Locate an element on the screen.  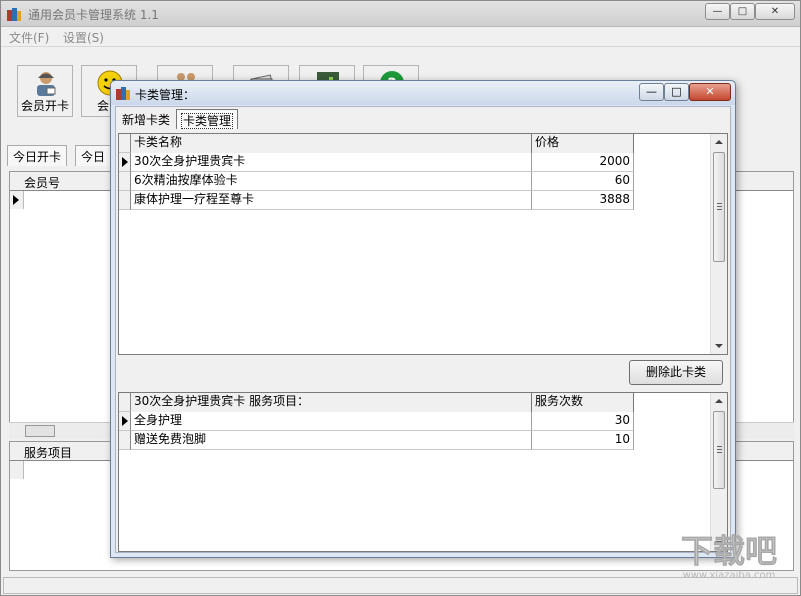
tab-card-type-management: 卡类管理 is located at coordinates (207, 119).